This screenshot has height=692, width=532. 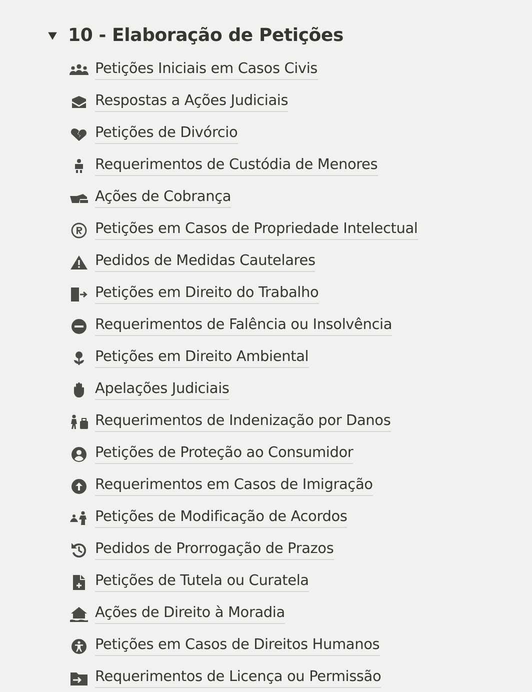 I want to click on page-link: Apelações Judiciais, so click(x=162, y=390).